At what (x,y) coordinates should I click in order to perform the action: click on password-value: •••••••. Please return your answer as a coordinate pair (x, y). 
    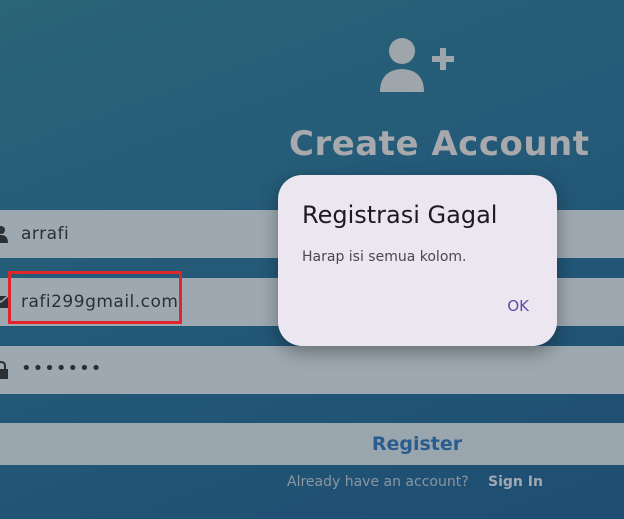
    Looking at the image, I should click on (62, 368).